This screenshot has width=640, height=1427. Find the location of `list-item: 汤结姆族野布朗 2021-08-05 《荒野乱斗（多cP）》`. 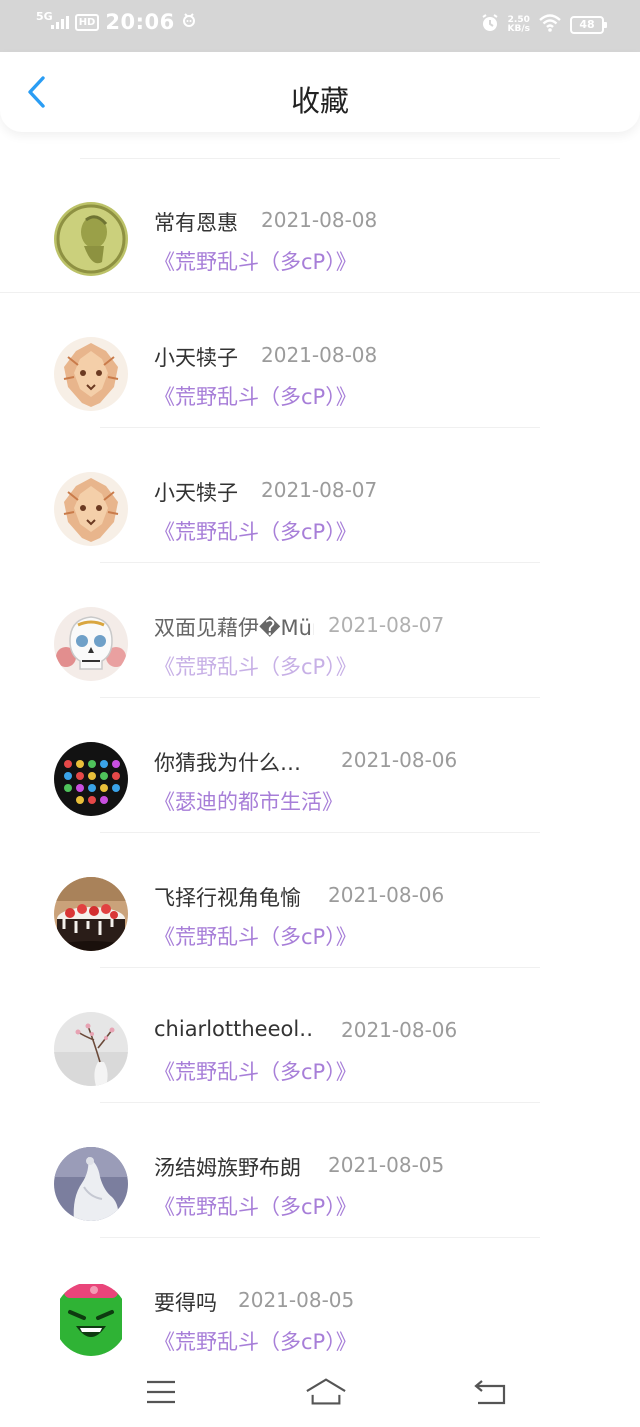

list-item: 汤结姆族野布朗 2021-08-05 《荒野乱斗（多cP）》 is located at coordinates (320, 1170).